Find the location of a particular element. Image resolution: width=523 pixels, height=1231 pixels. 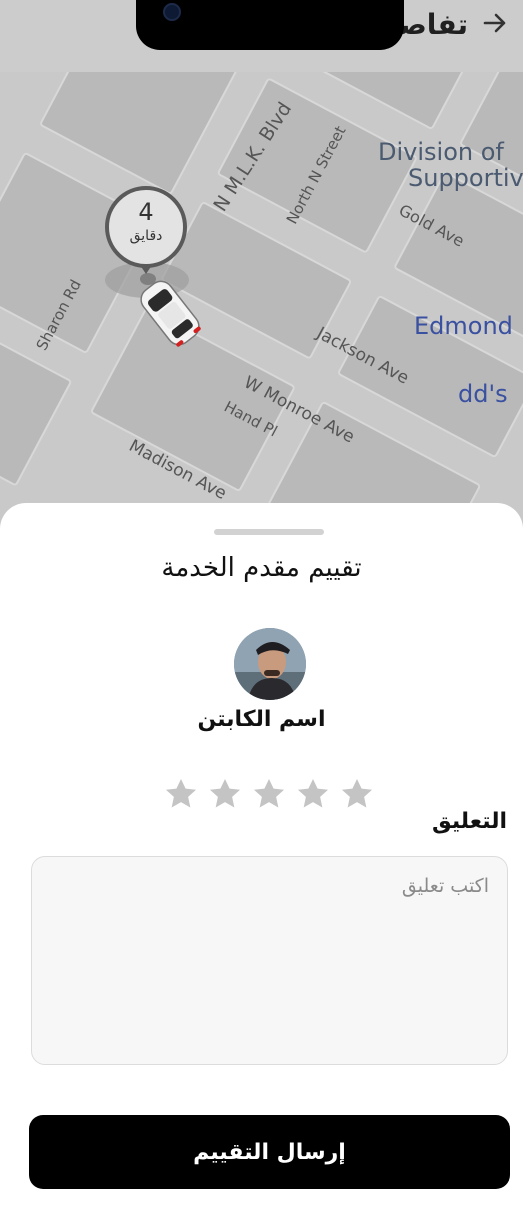

sheet-drag-handle is located at coordinates (269, 532).